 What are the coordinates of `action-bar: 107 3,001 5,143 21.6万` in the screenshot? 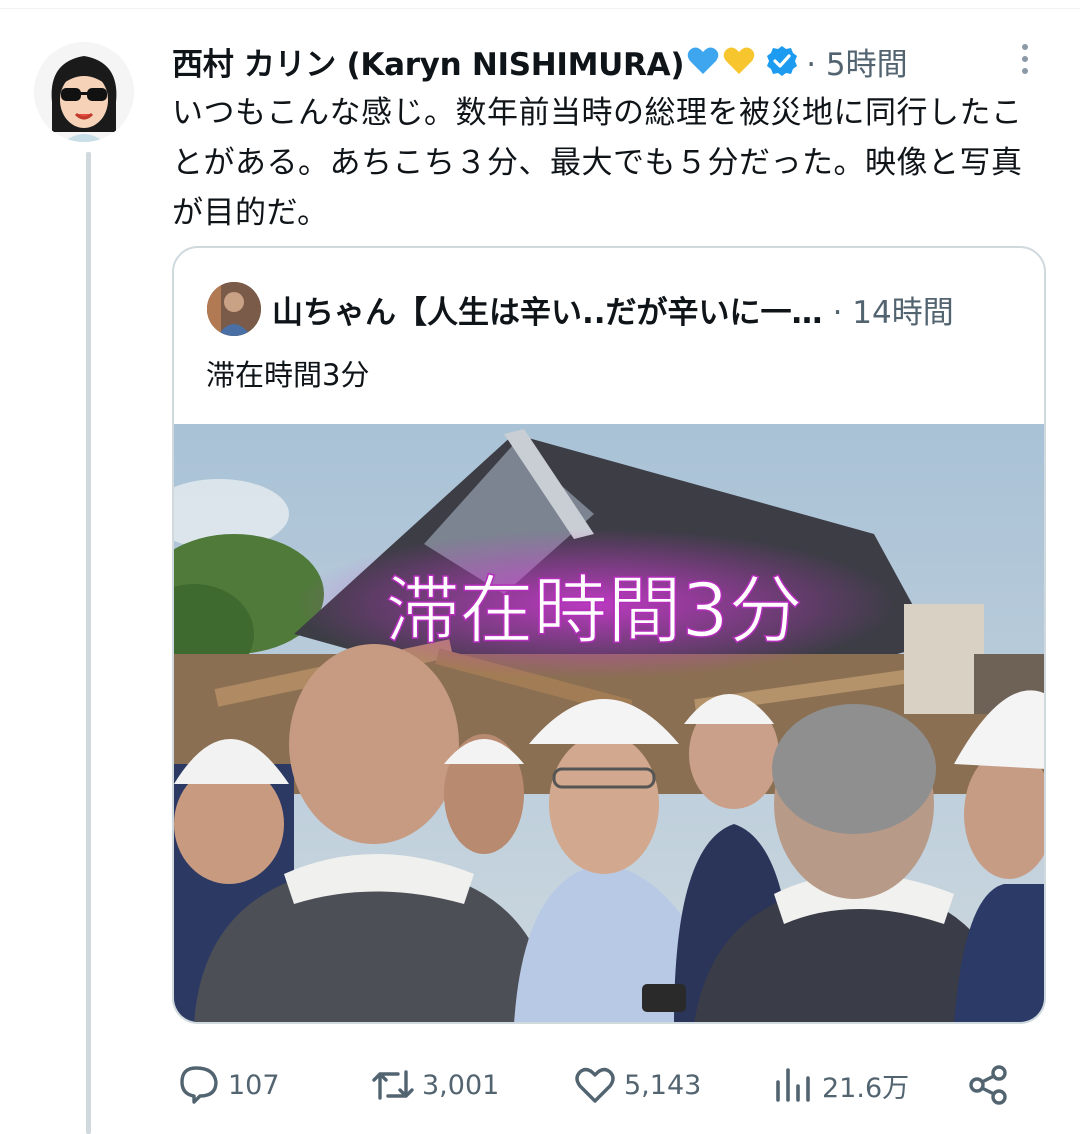 It's located at (540, 1084).